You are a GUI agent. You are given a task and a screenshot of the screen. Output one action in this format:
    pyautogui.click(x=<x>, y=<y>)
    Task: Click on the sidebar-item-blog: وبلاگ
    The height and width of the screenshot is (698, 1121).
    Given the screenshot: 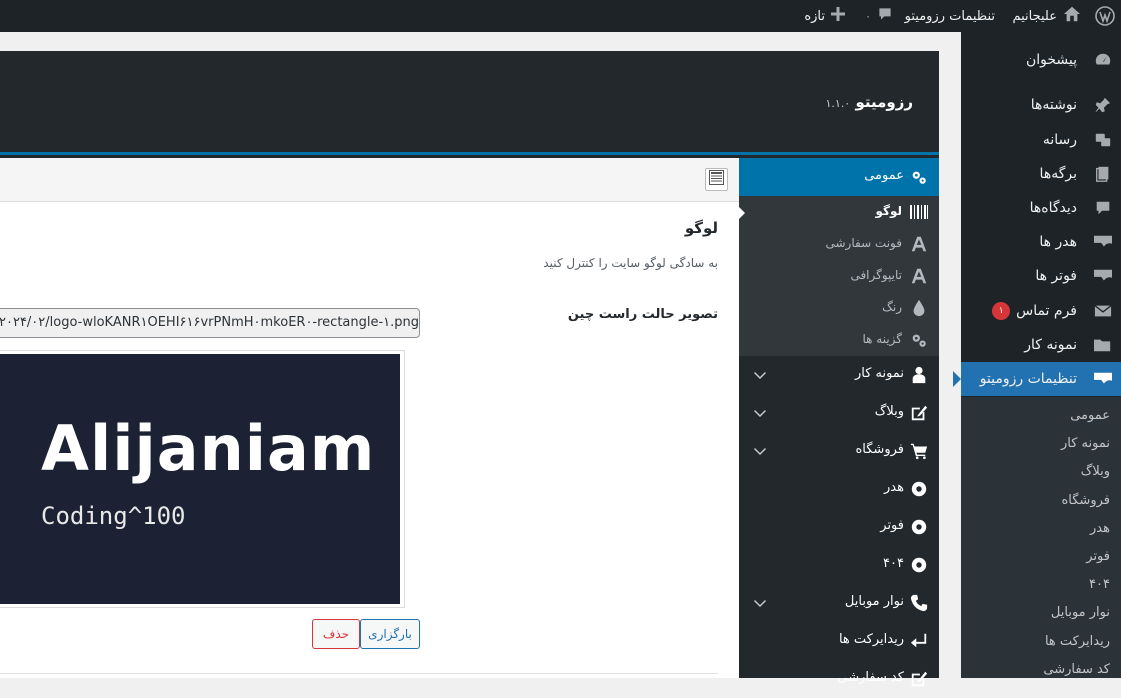 What is the action you would take?
    pyautogui.click(x=839, y=413)
    